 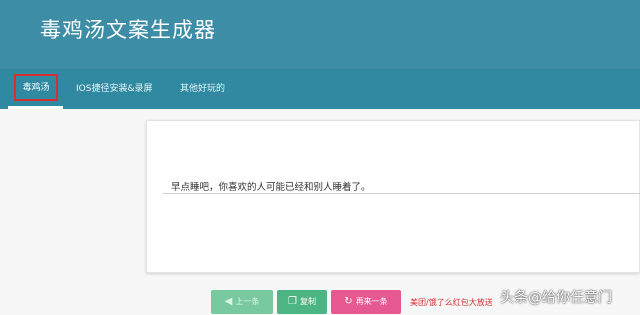 I want to click on copy-button: ❐ 复制, so click(x=302, y=302).